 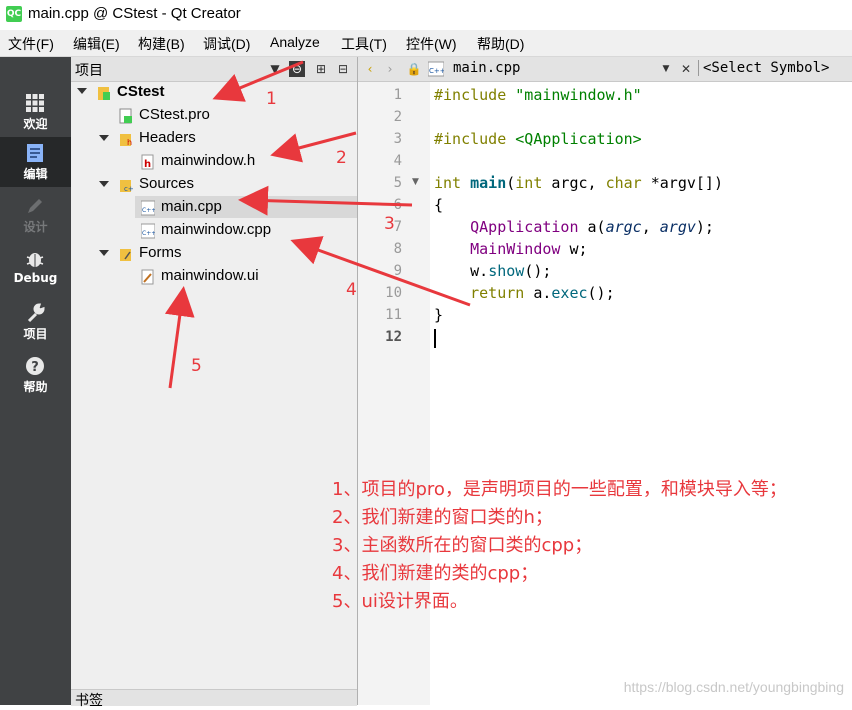 I want to click on annotation-3: 3, so click(x=389, y=224).